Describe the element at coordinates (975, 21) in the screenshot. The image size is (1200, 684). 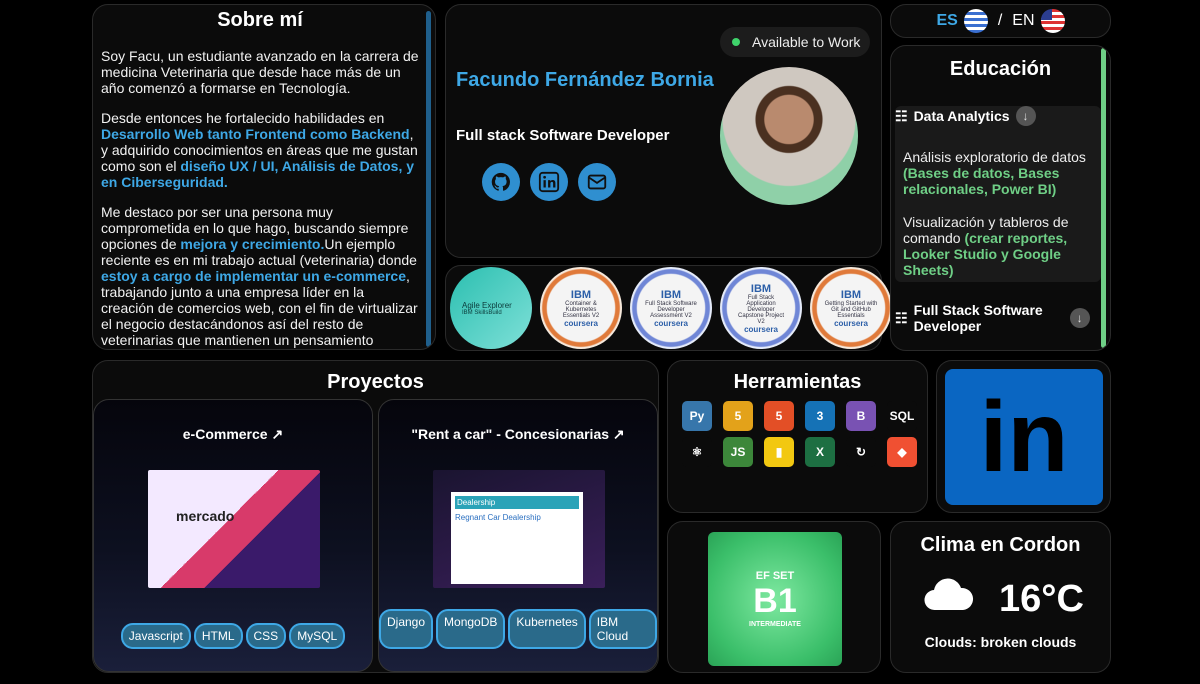
I see `uruguay-flag-icon` at that location.